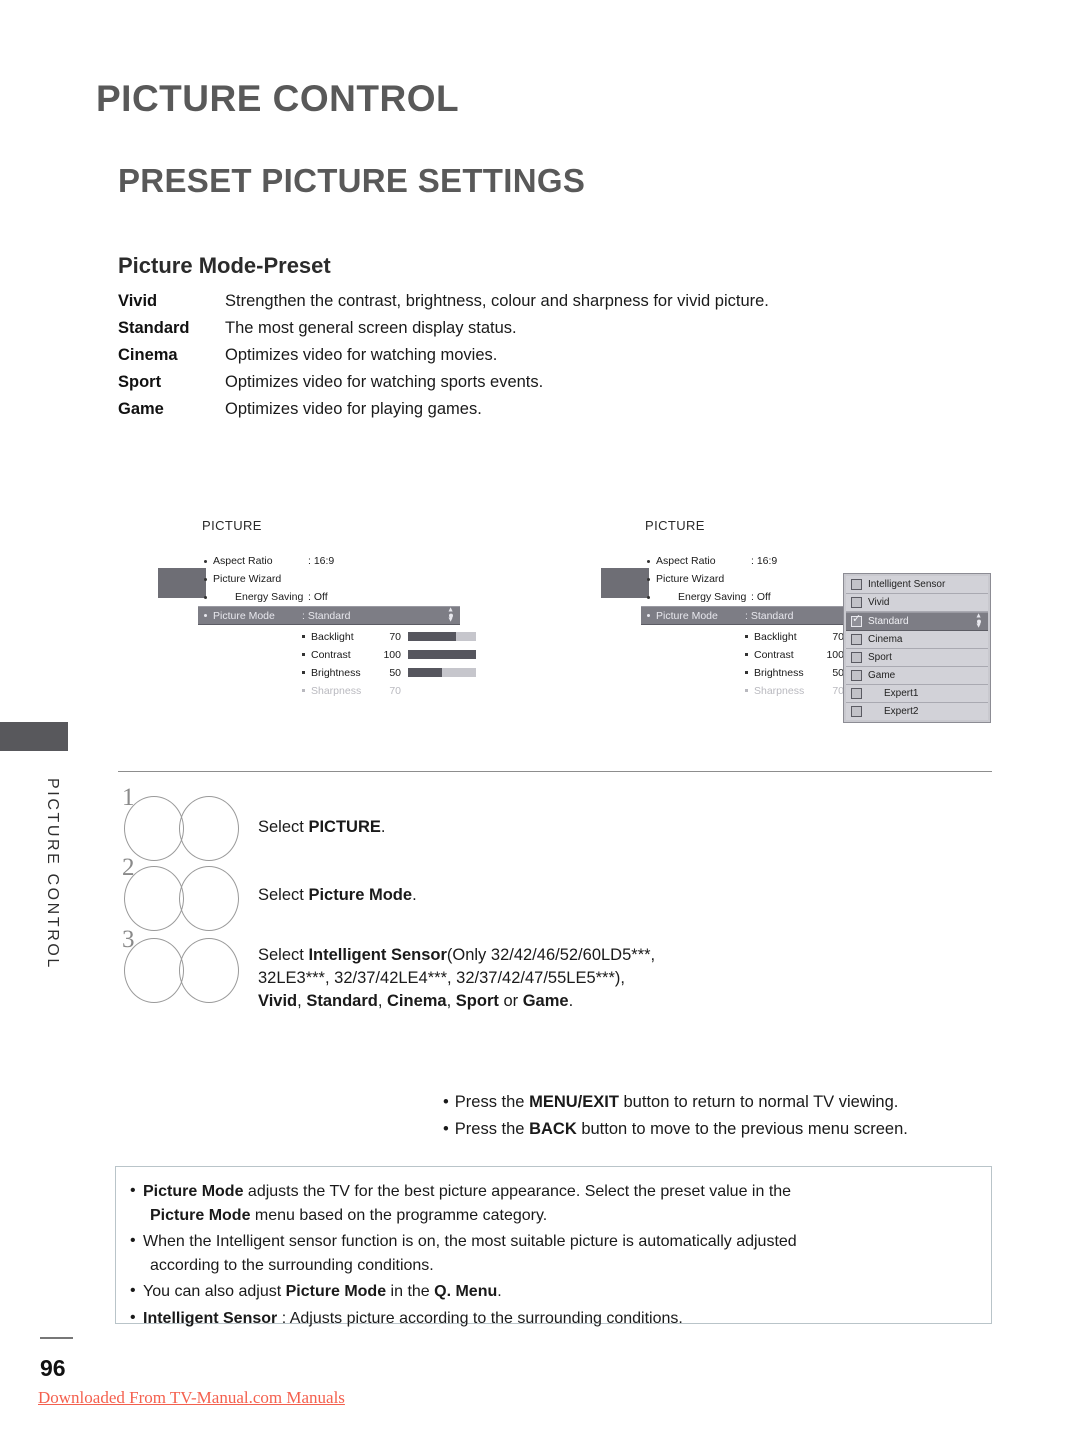 This screenshot has height=1440, width=1080. I want to click on dropdown-item-cinema: Cinema, so click(917, 640).